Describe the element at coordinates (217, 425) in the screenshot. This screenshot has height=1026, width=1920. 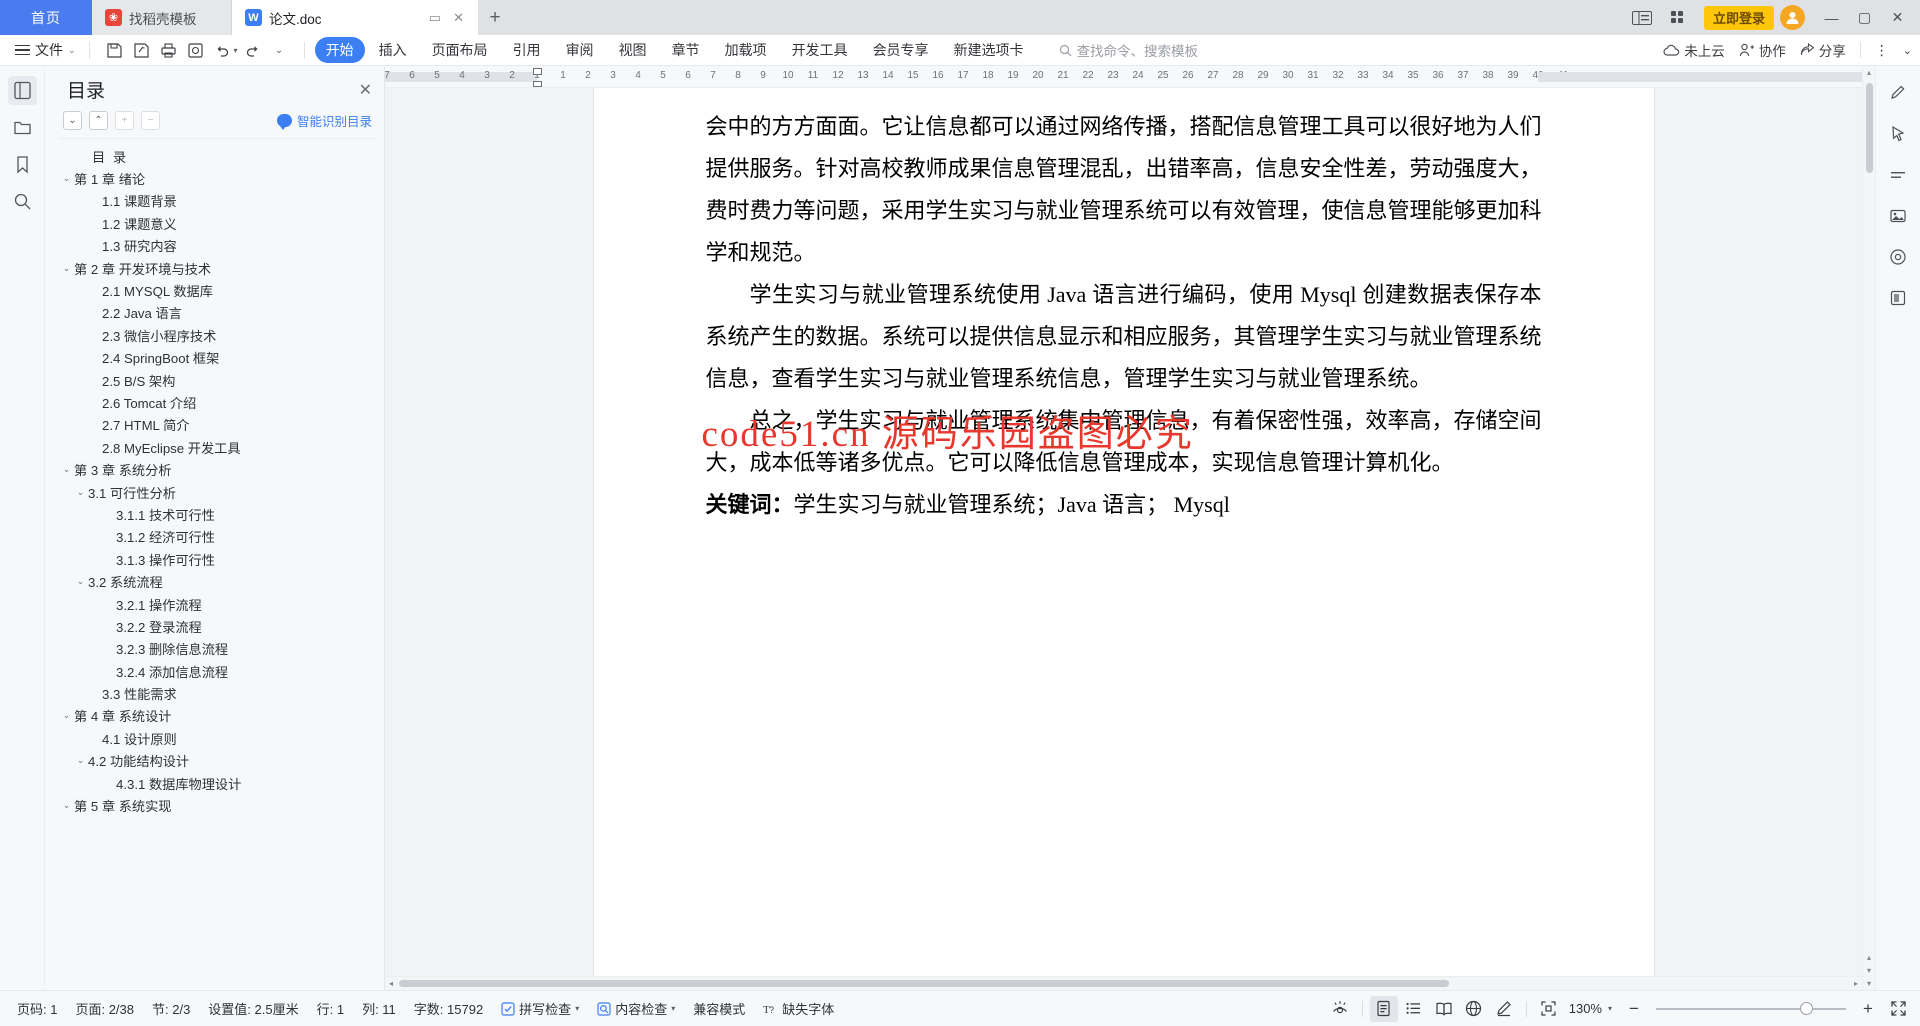
I see `toc-item: 2.7 HTML 简介` at that location.